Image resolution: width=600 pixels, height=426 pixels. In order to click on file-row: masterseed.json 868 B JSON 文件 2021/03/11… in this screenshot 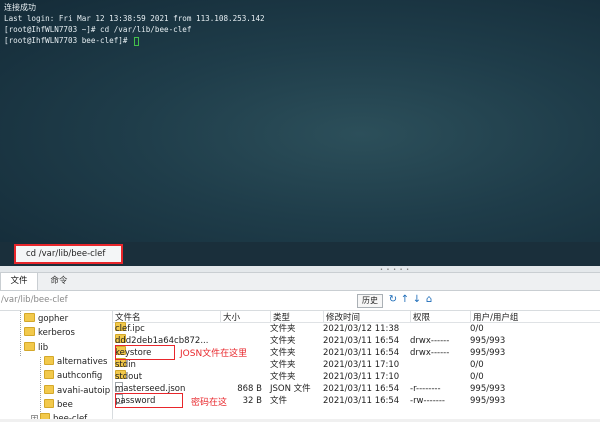, I will do `click(356, 388)`.